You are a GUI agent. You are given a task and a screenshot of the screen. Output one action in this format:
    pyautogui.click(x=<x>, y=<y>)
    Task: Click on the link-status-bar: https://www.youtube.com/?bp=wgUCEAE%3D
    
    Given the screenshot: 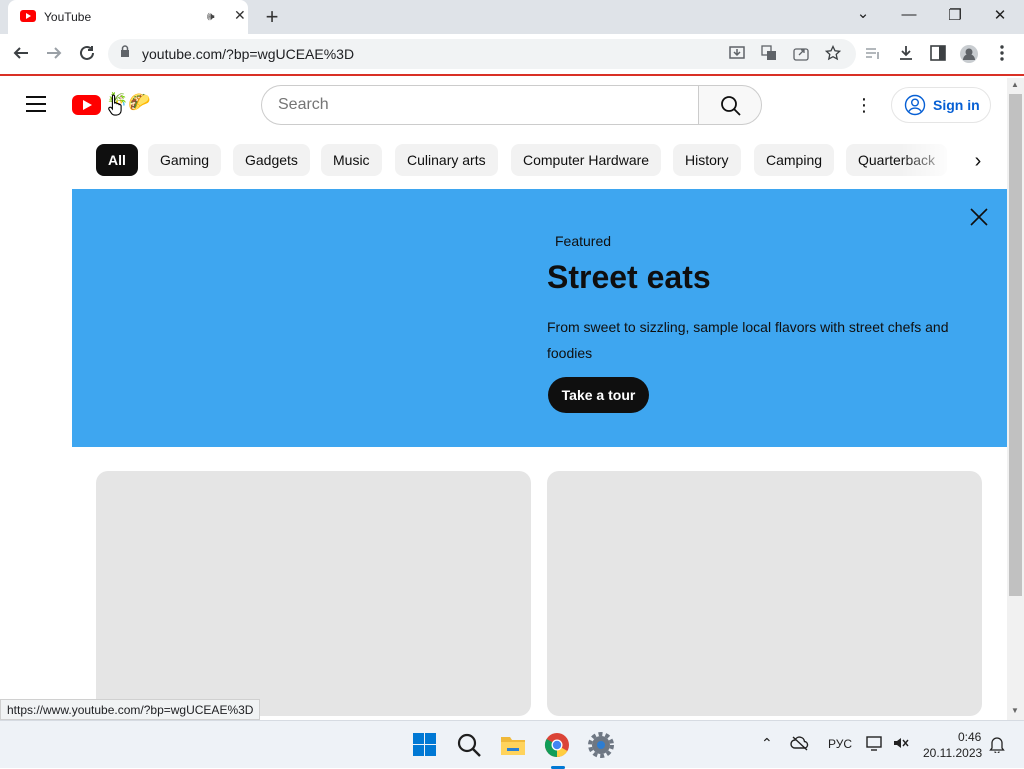 What is the action you would take?
    pyautogui.click(x=130, y=709)
    